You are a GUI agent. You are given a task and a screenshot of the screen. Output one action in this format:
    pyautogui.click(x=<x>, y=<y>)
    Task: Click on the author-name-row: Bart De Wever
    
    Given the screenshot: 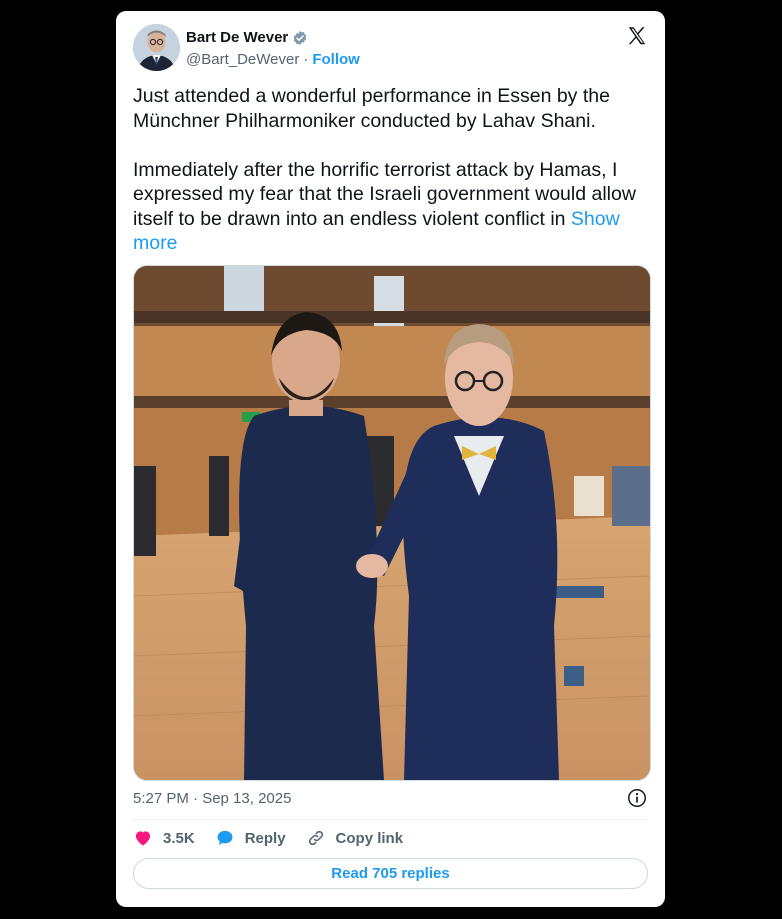 What is the action you would take?
    pyautogui.click(x=247, y=37)
    